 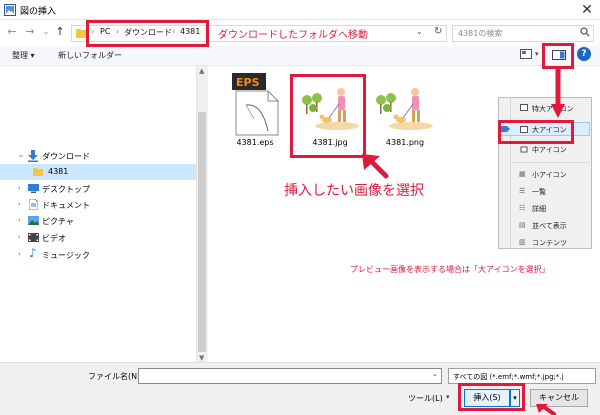 I want to click on menu-item-content: コンテンツ, so click(x=549, y=243).